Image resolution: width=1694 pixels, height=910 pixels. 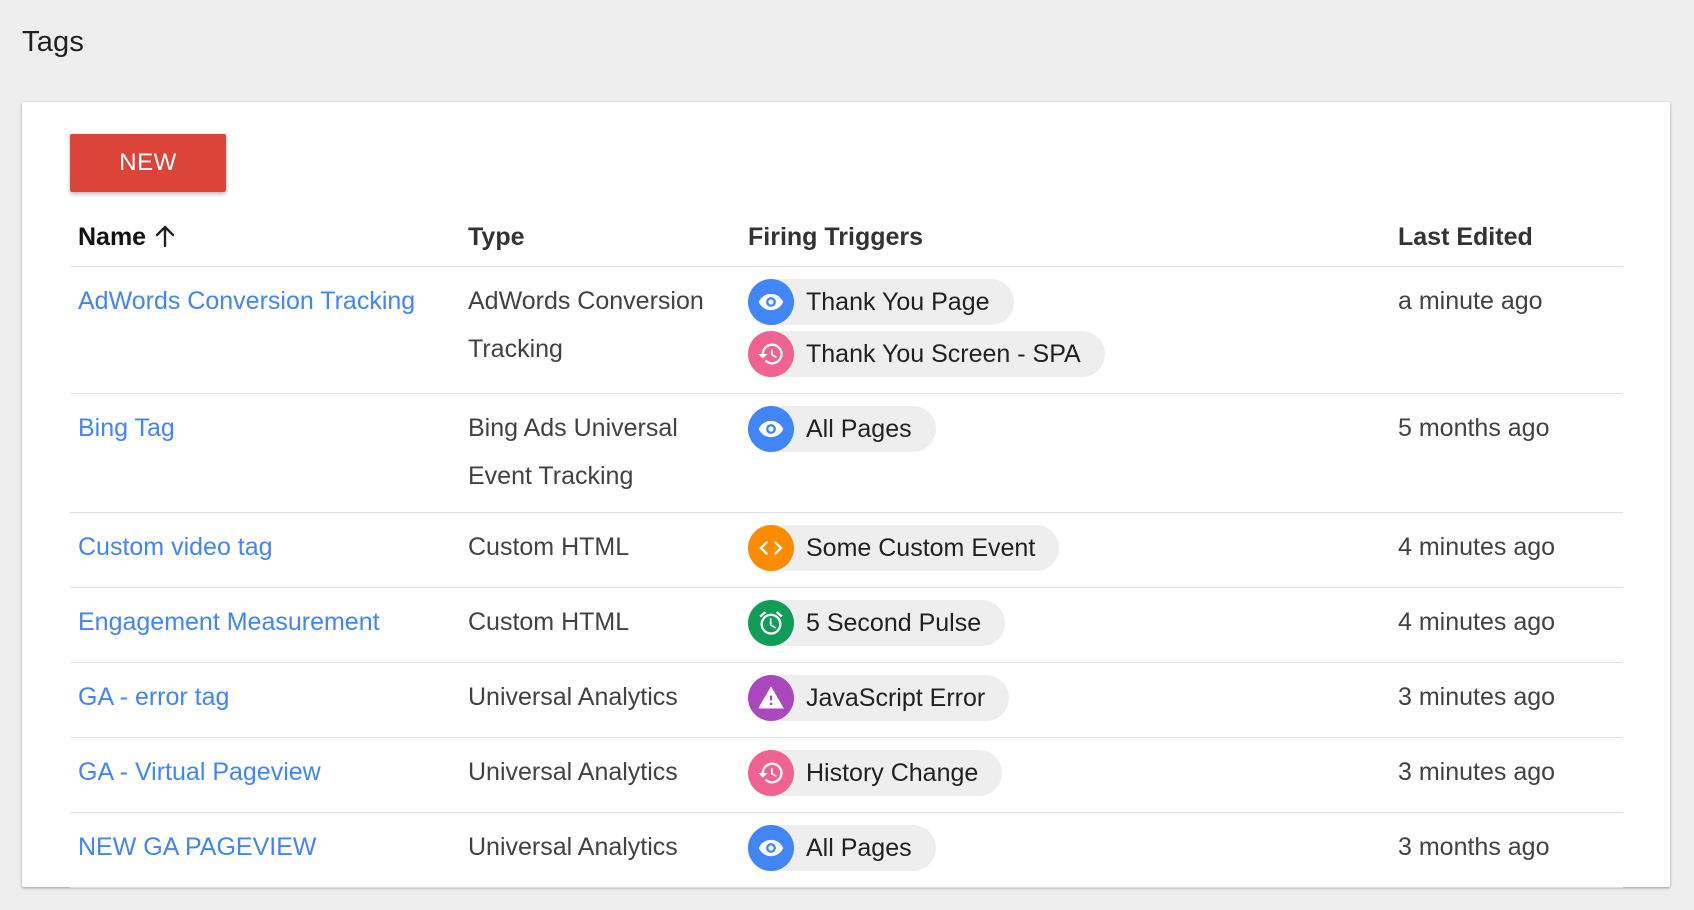 What do you see at coordinates (771, 547) in the screenshot?
I see `code-icon` at bounding box center [771, 547].